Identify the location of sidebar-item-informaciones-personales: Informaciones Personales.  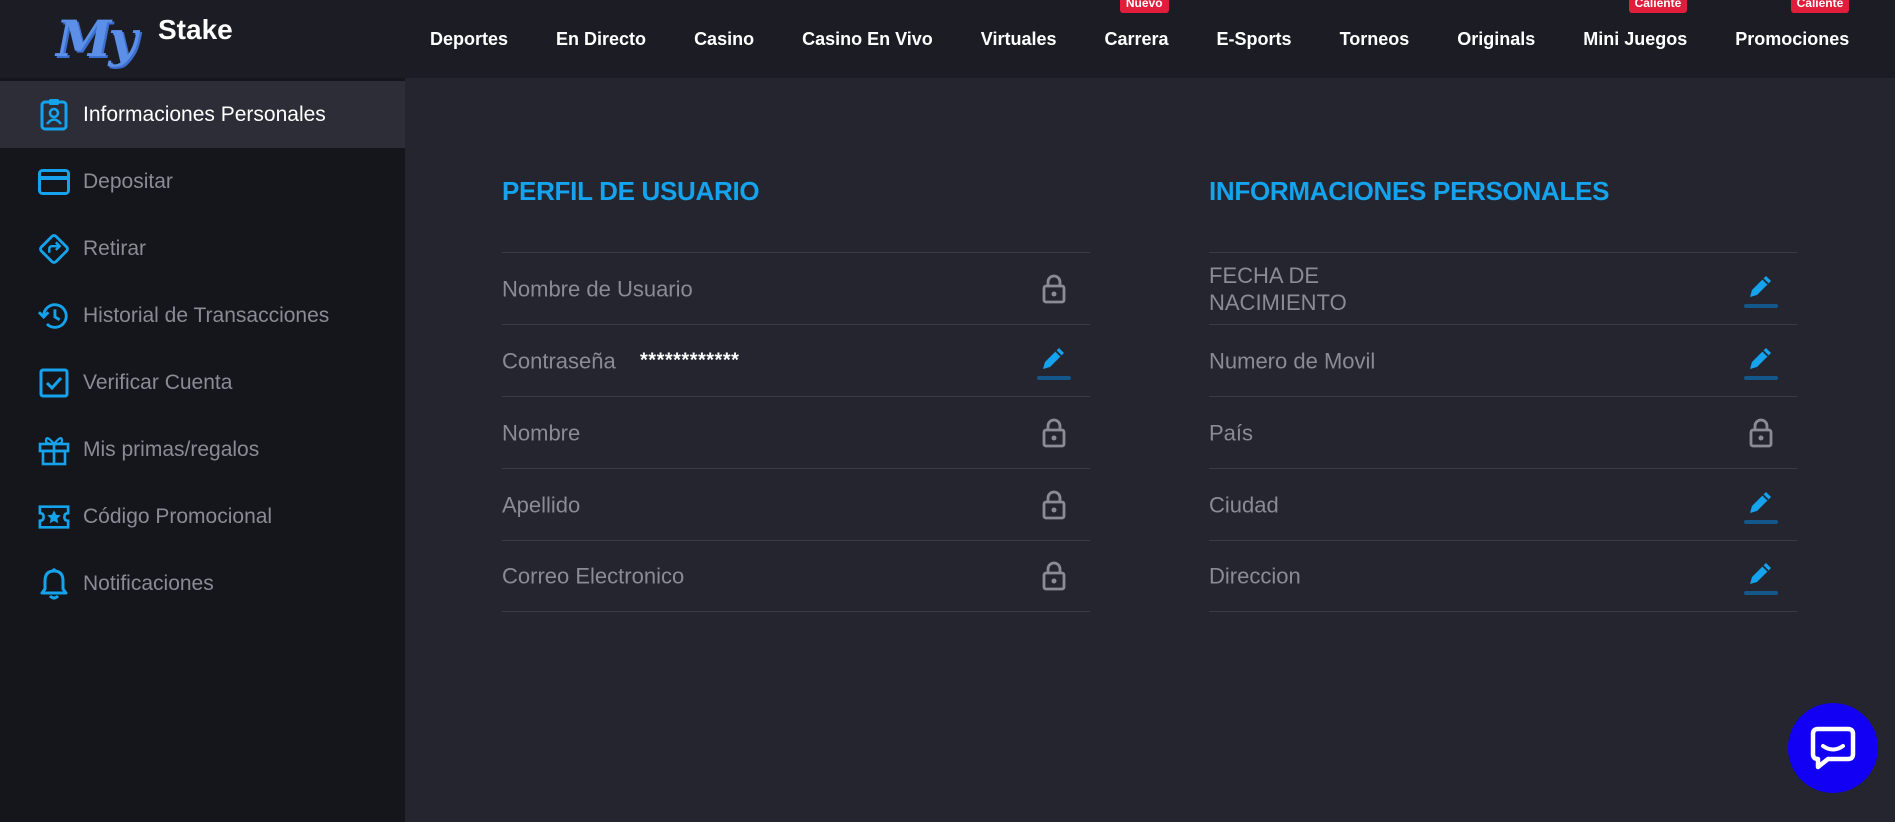
(202, 114).